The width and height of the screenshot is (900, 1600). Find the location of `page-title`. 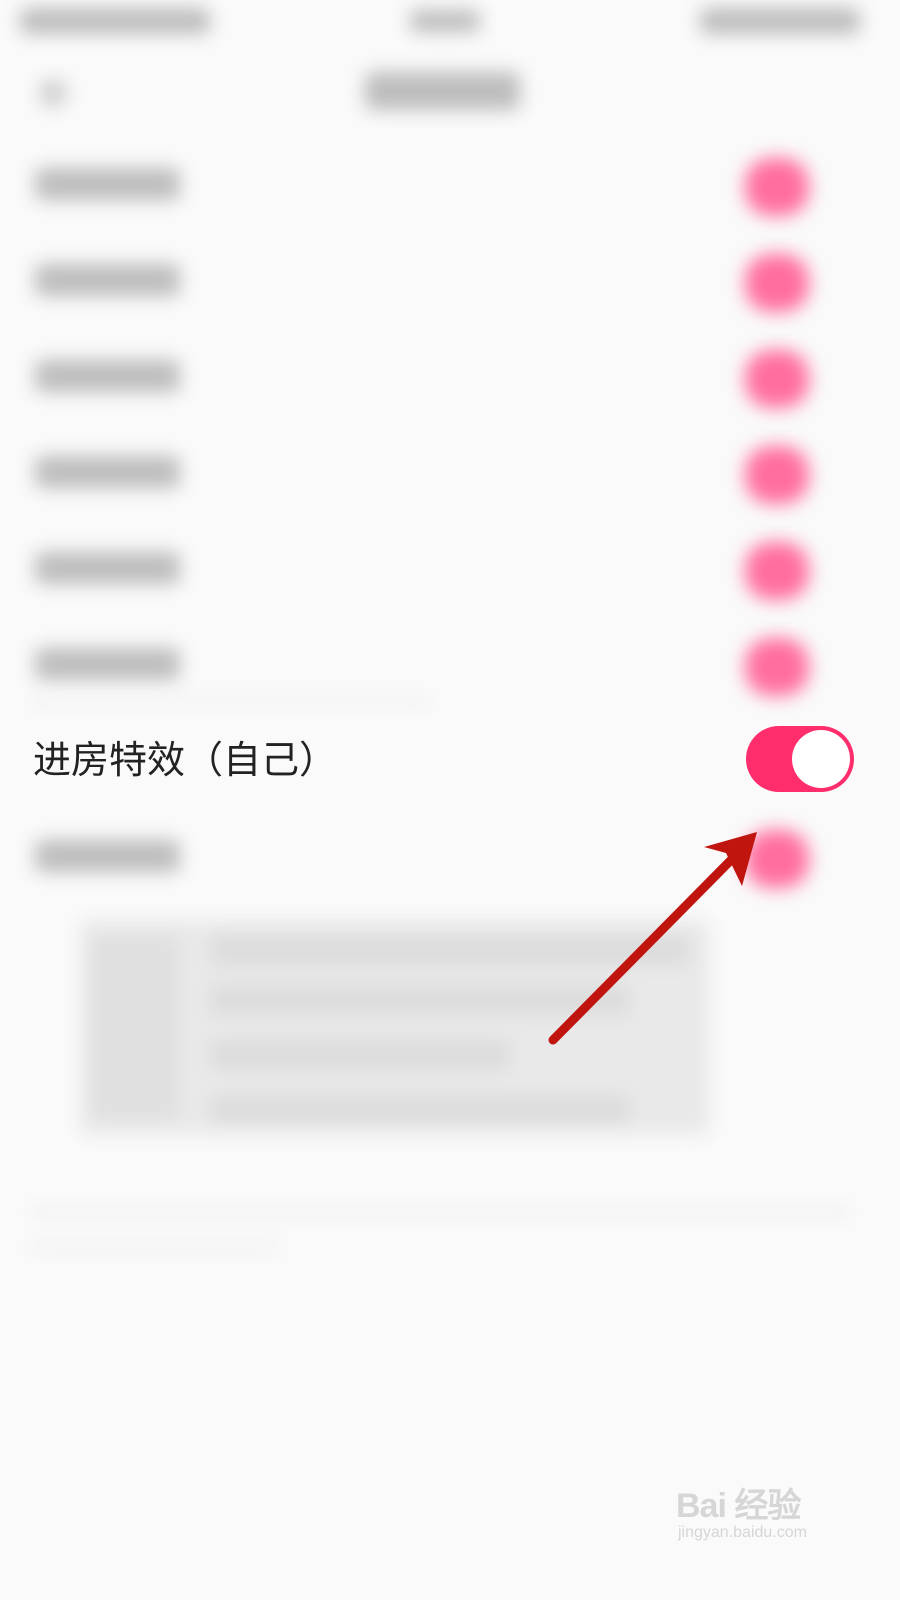

page-title is located at coordinates (442, 91).